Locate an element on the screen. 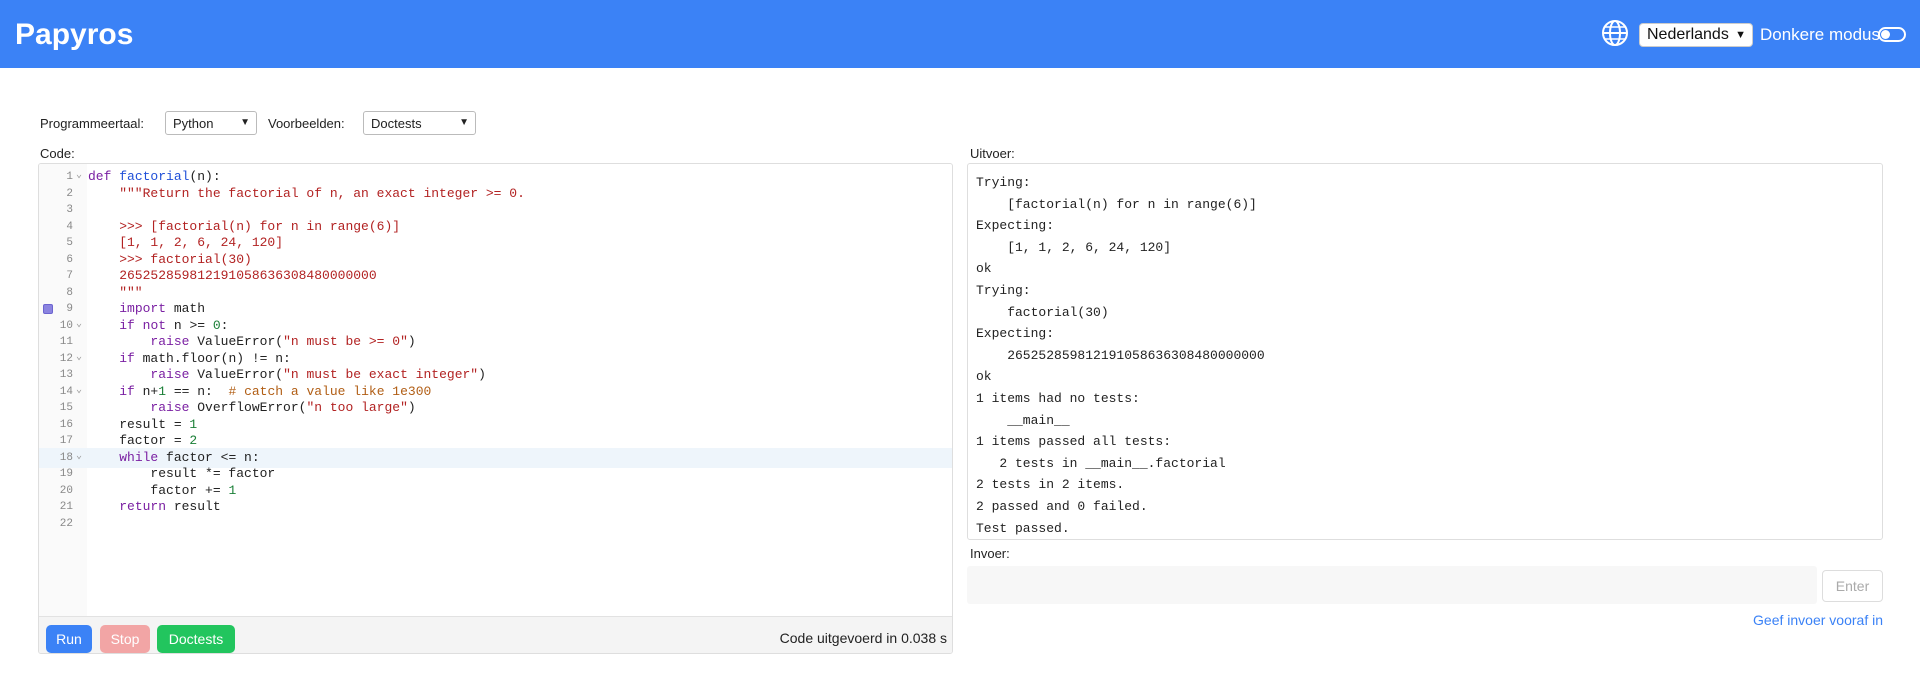  examples-value: Doctests is located at coordinates (396, 123).